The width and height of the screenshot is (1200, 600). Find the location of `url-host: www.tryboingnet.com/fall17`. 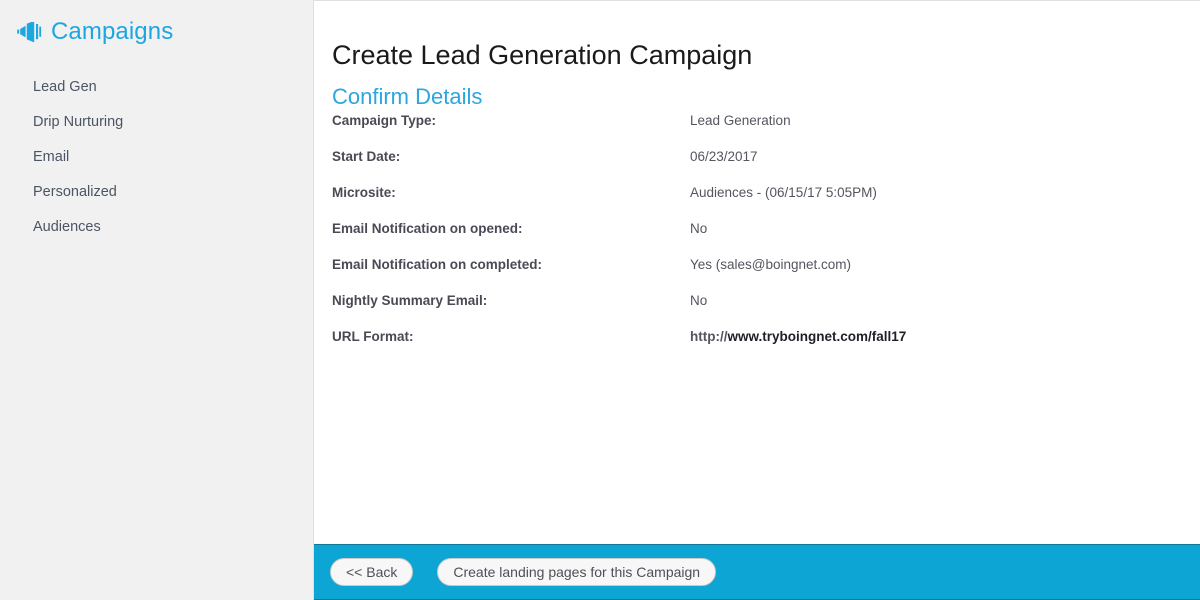

url-host: www.tryboingnet.com/fall17 is located at coordinates (817, 336).